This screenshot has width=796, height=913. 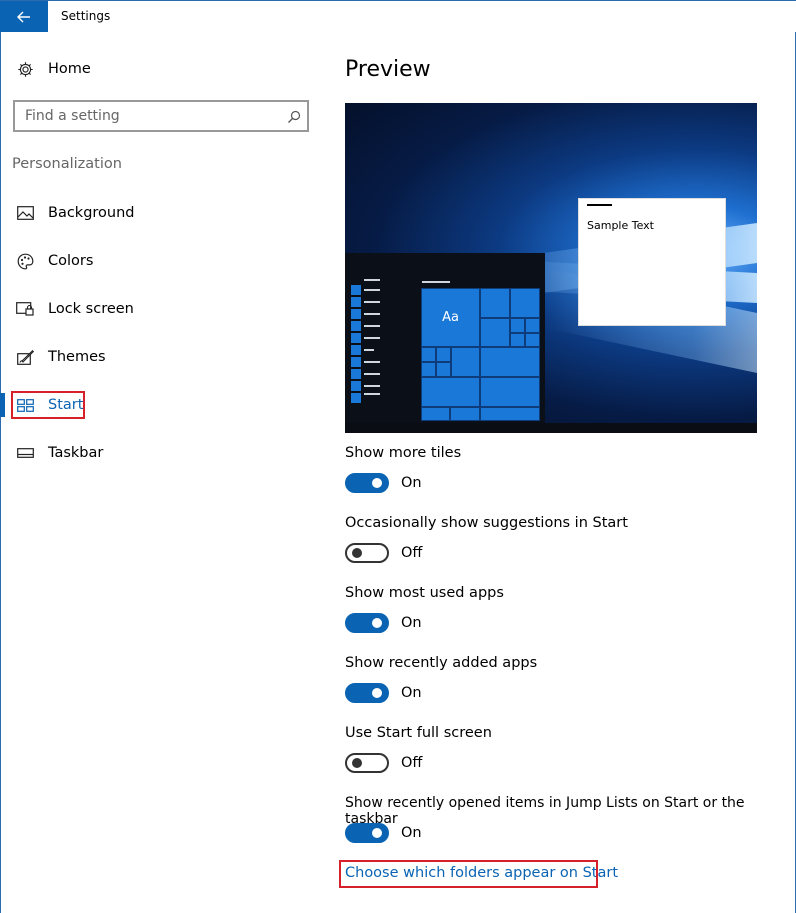 I want to click on toggle-recently-added-apps, so click(x=367, y=693).